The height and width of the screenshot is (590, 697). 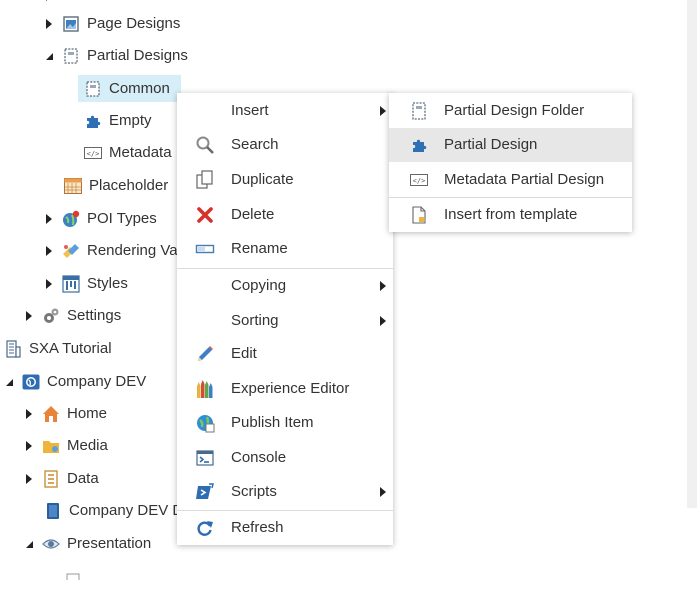 I want to click on tree-item-cutoff, so click(x=52, y=5).